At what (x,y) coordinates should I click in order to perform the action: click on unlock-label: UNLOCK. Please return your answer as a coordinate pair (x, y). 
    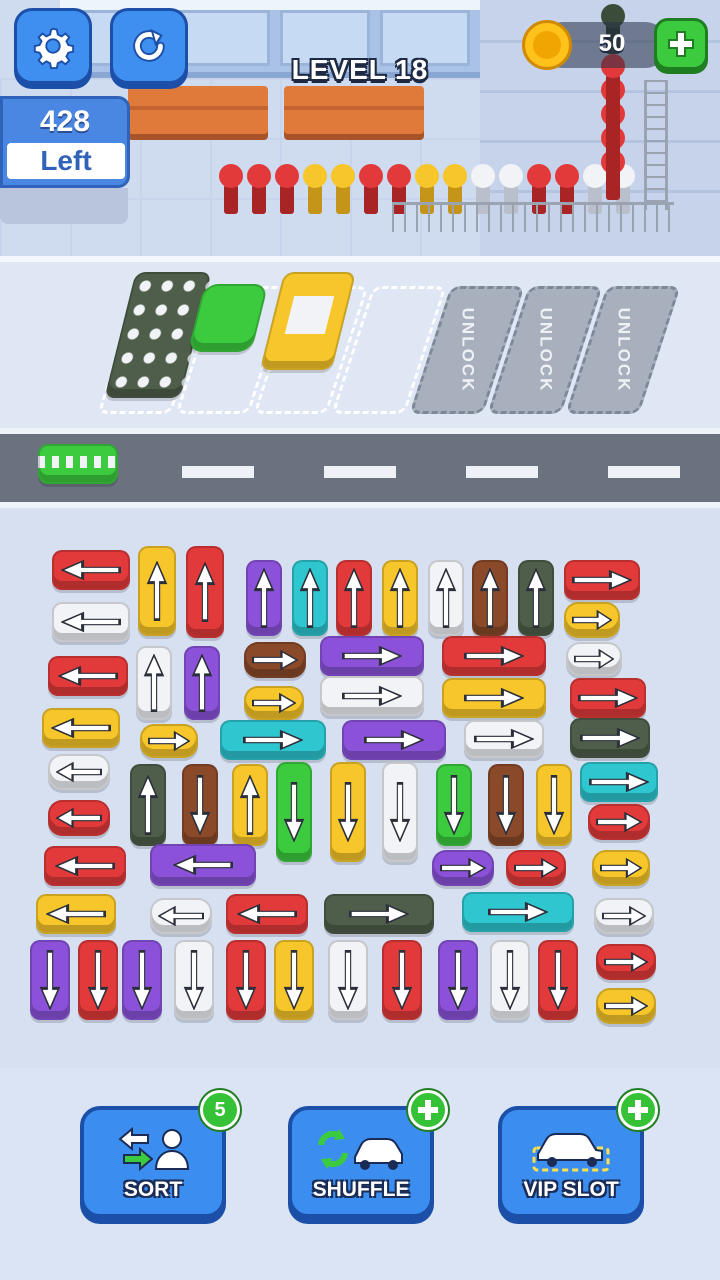
    Looking at the image, I should click on (545, 350).